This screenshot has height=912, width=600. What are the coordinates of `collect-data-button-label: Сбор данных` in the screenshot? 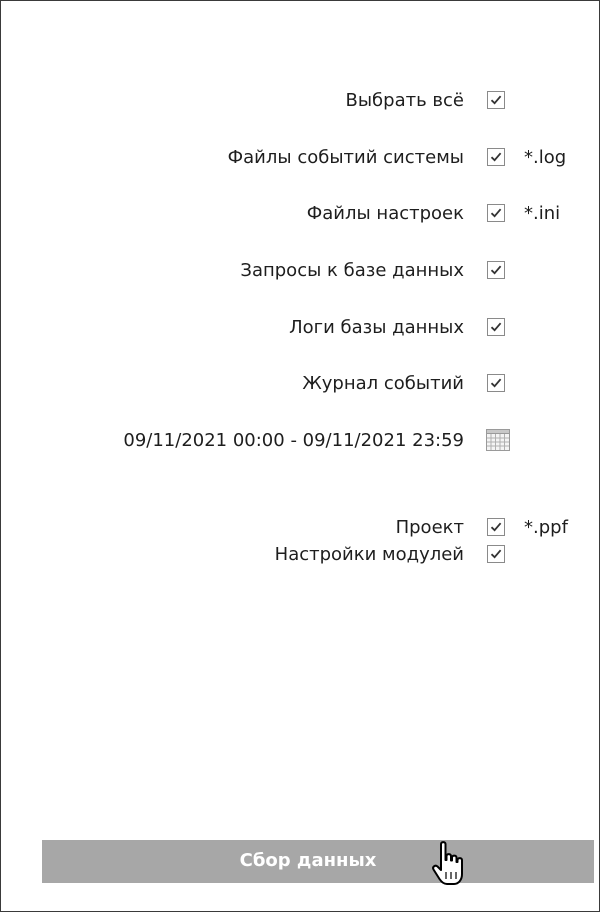 It's located at (308, 860).